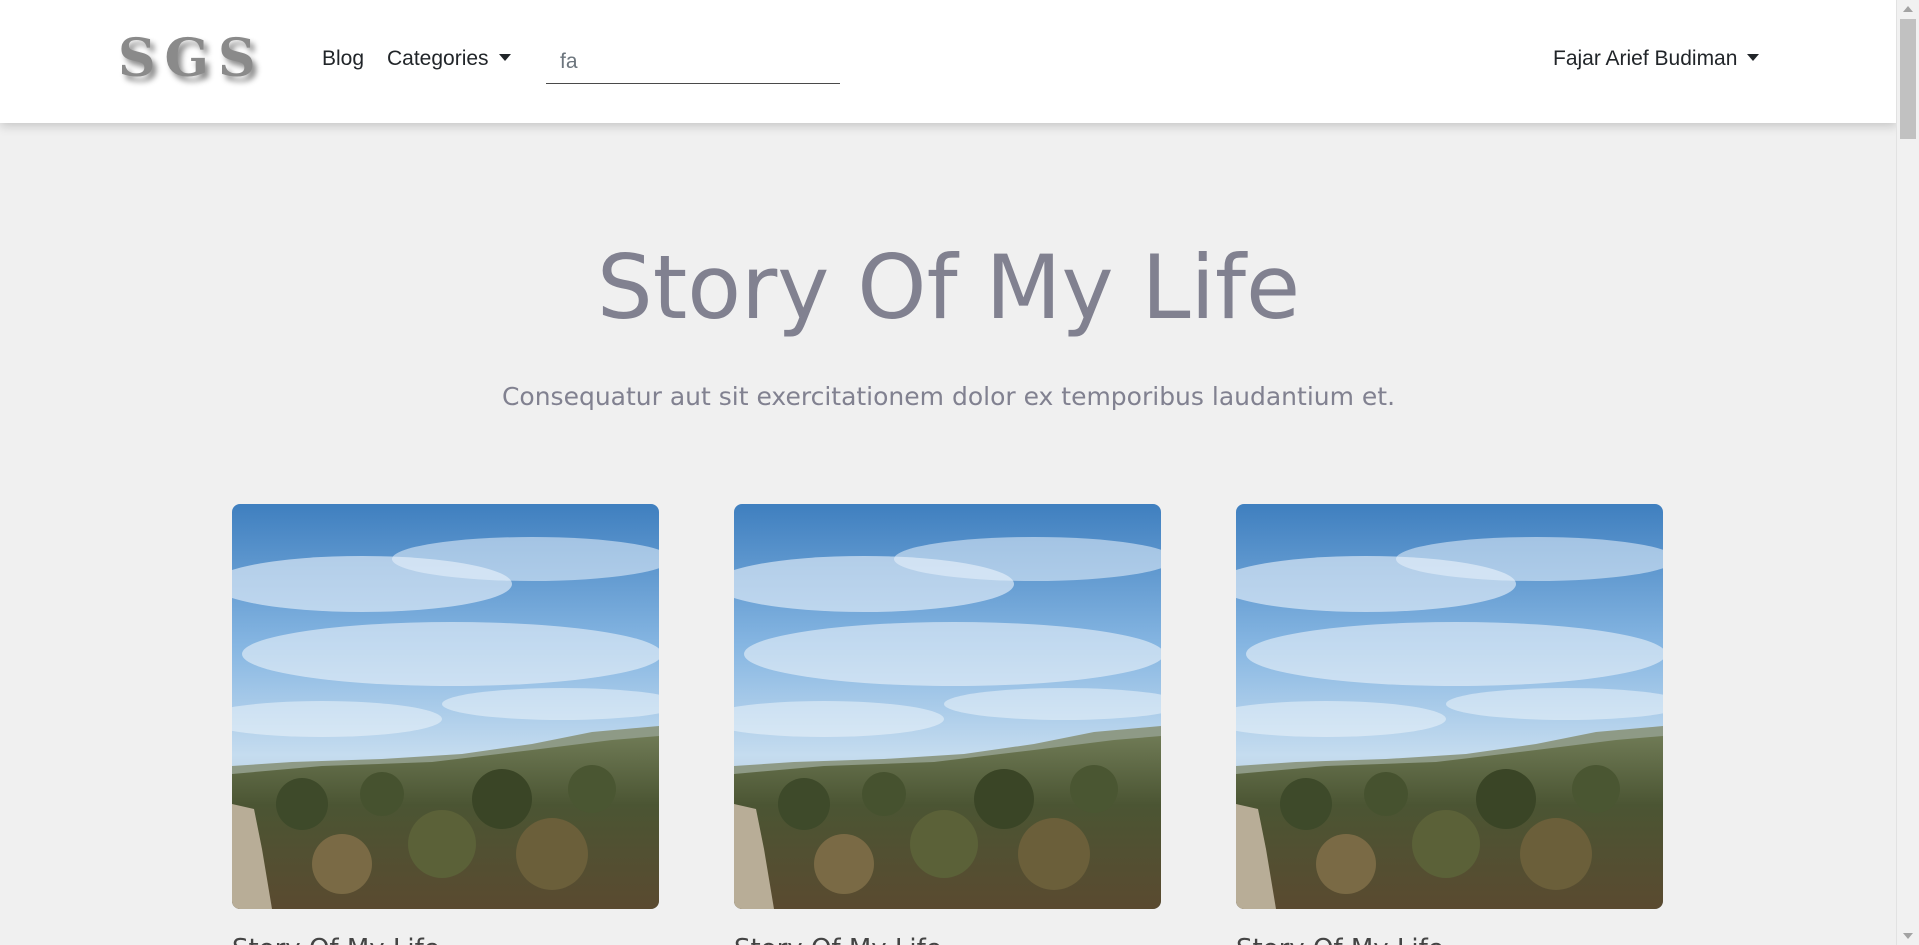  I want to click on scroll-up-arrow-icon, so click(1908, 9).